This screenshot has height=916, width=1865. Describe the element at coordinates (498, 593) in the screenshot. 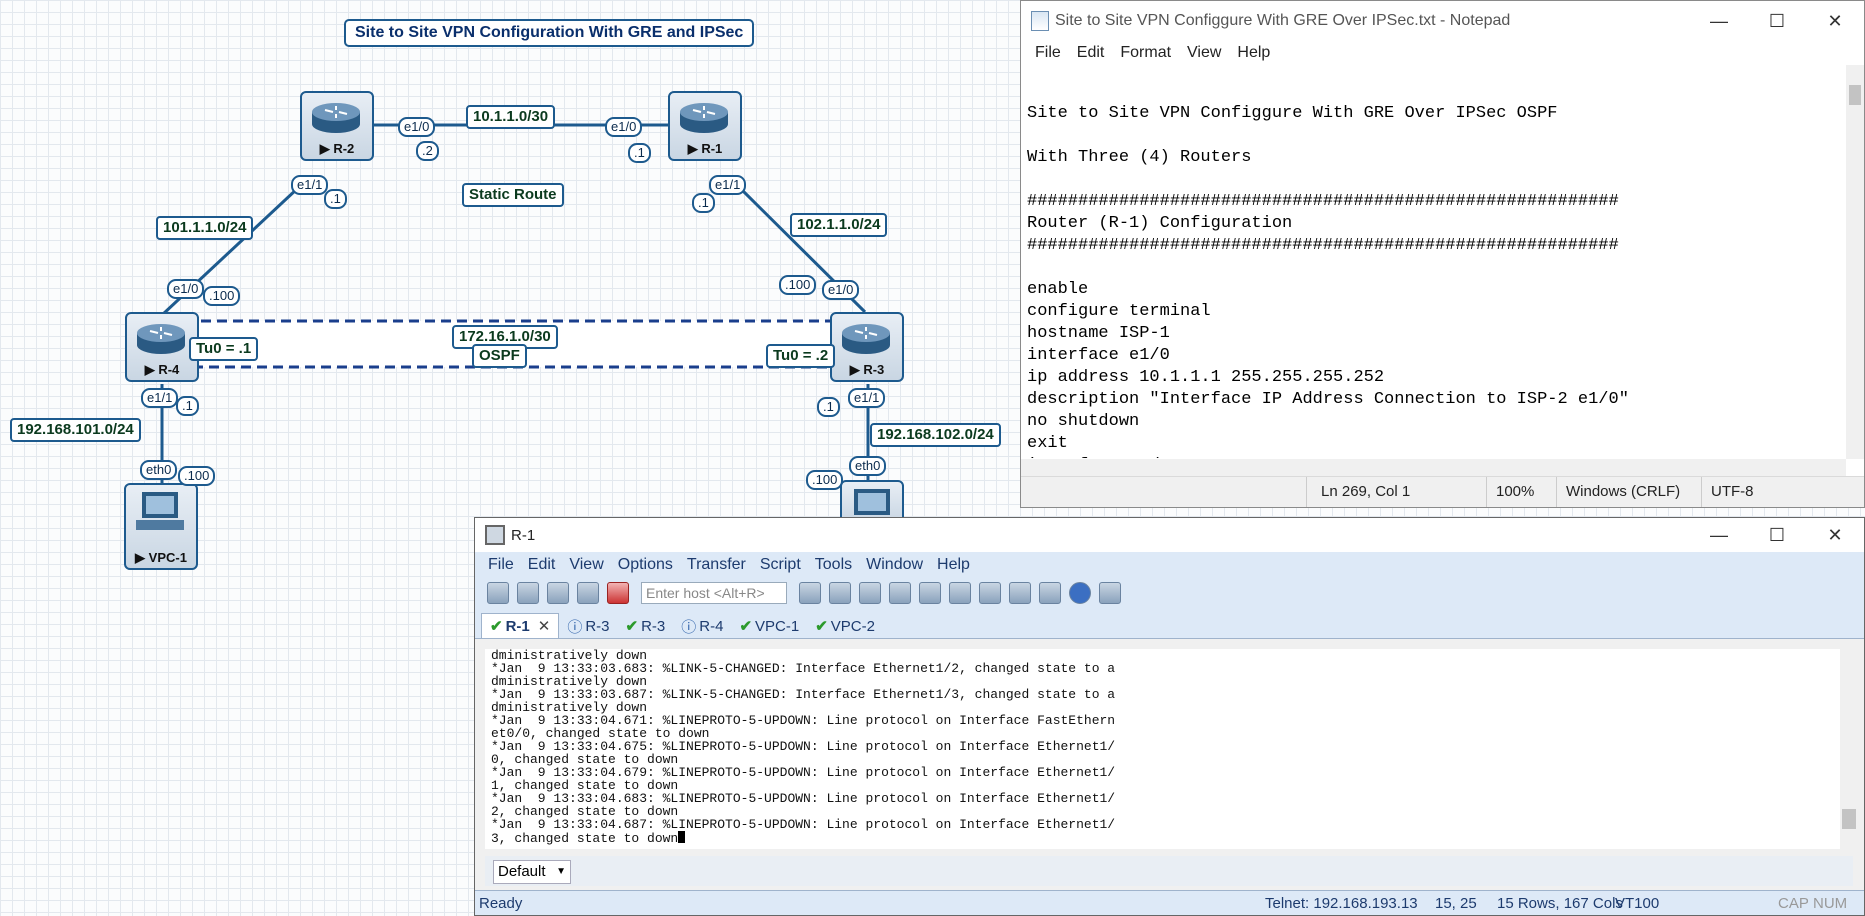

I see `connect-icon` at that location.